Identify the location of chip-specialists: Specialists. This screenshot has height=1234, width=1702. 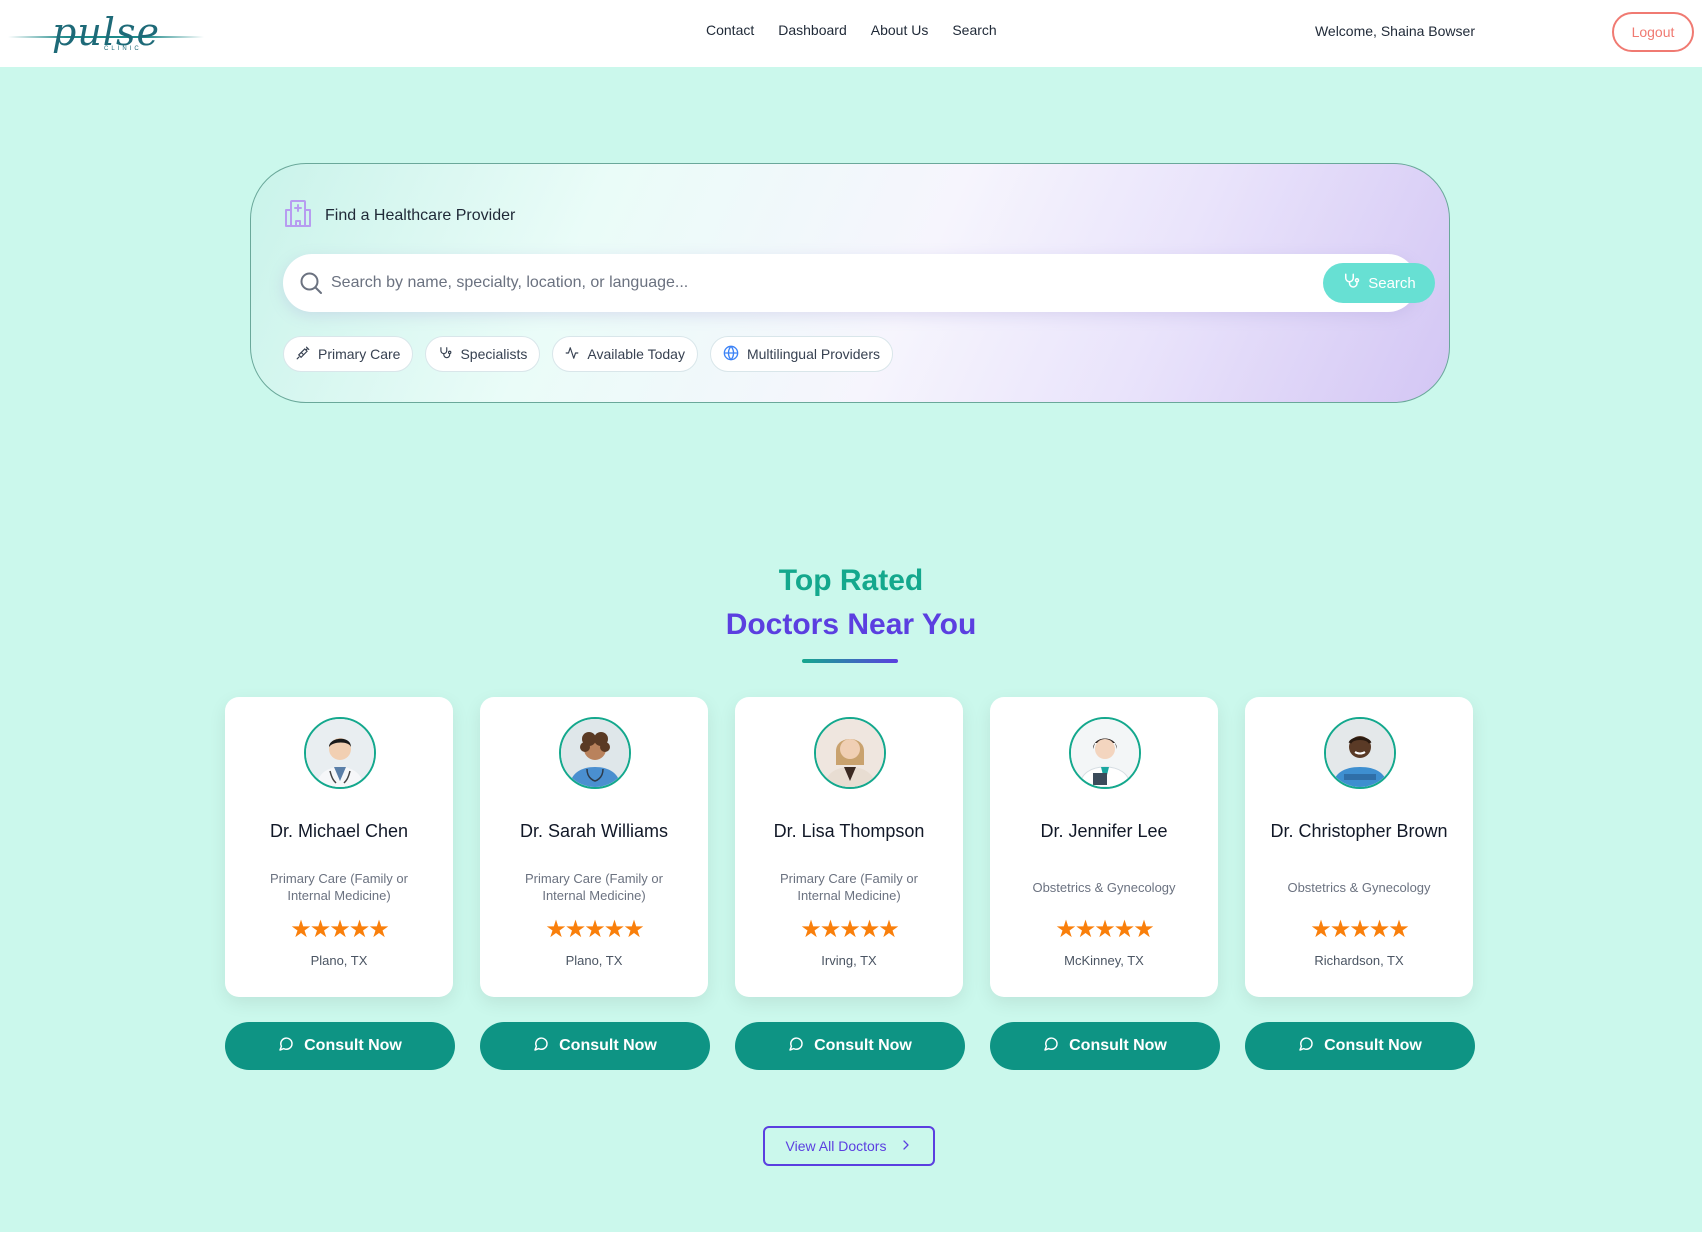
(483, 354).